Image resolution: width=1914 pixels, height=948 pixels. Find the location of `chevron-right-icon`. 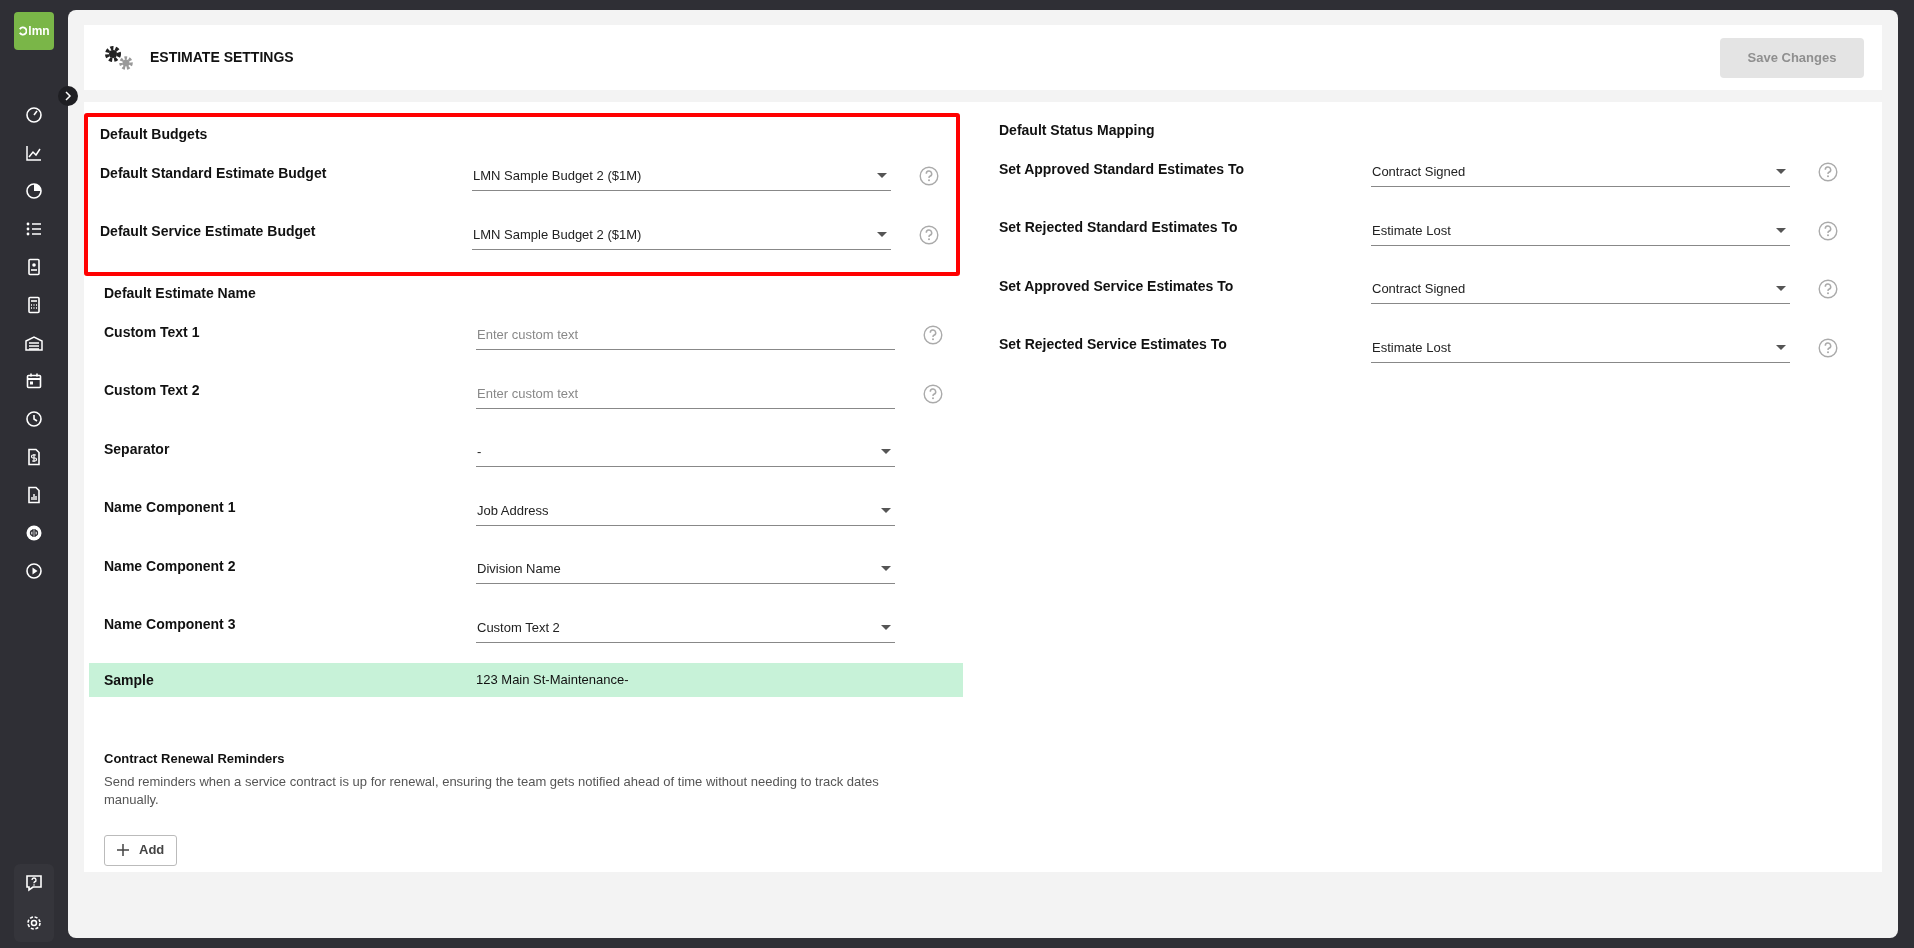

chevron-right-icon is located at coordinates (68, 96).